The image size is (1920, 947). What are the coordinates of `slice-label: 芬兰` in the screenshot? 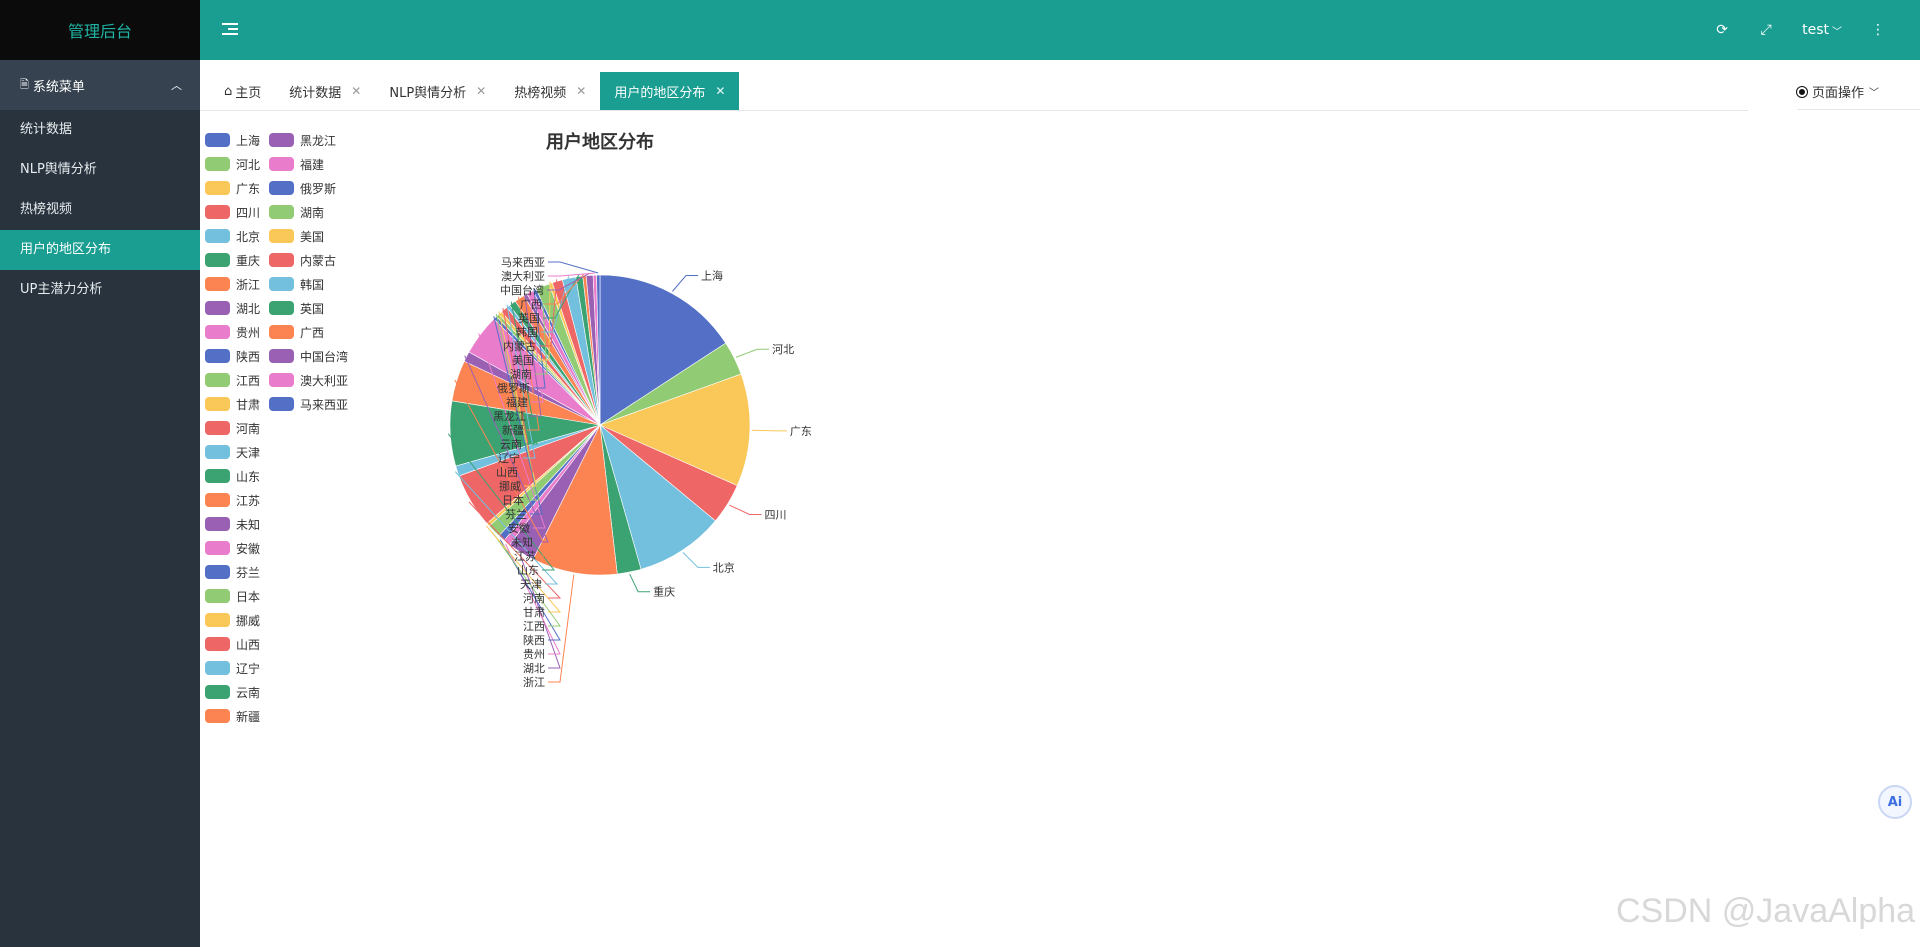 It's located at (516, 514).